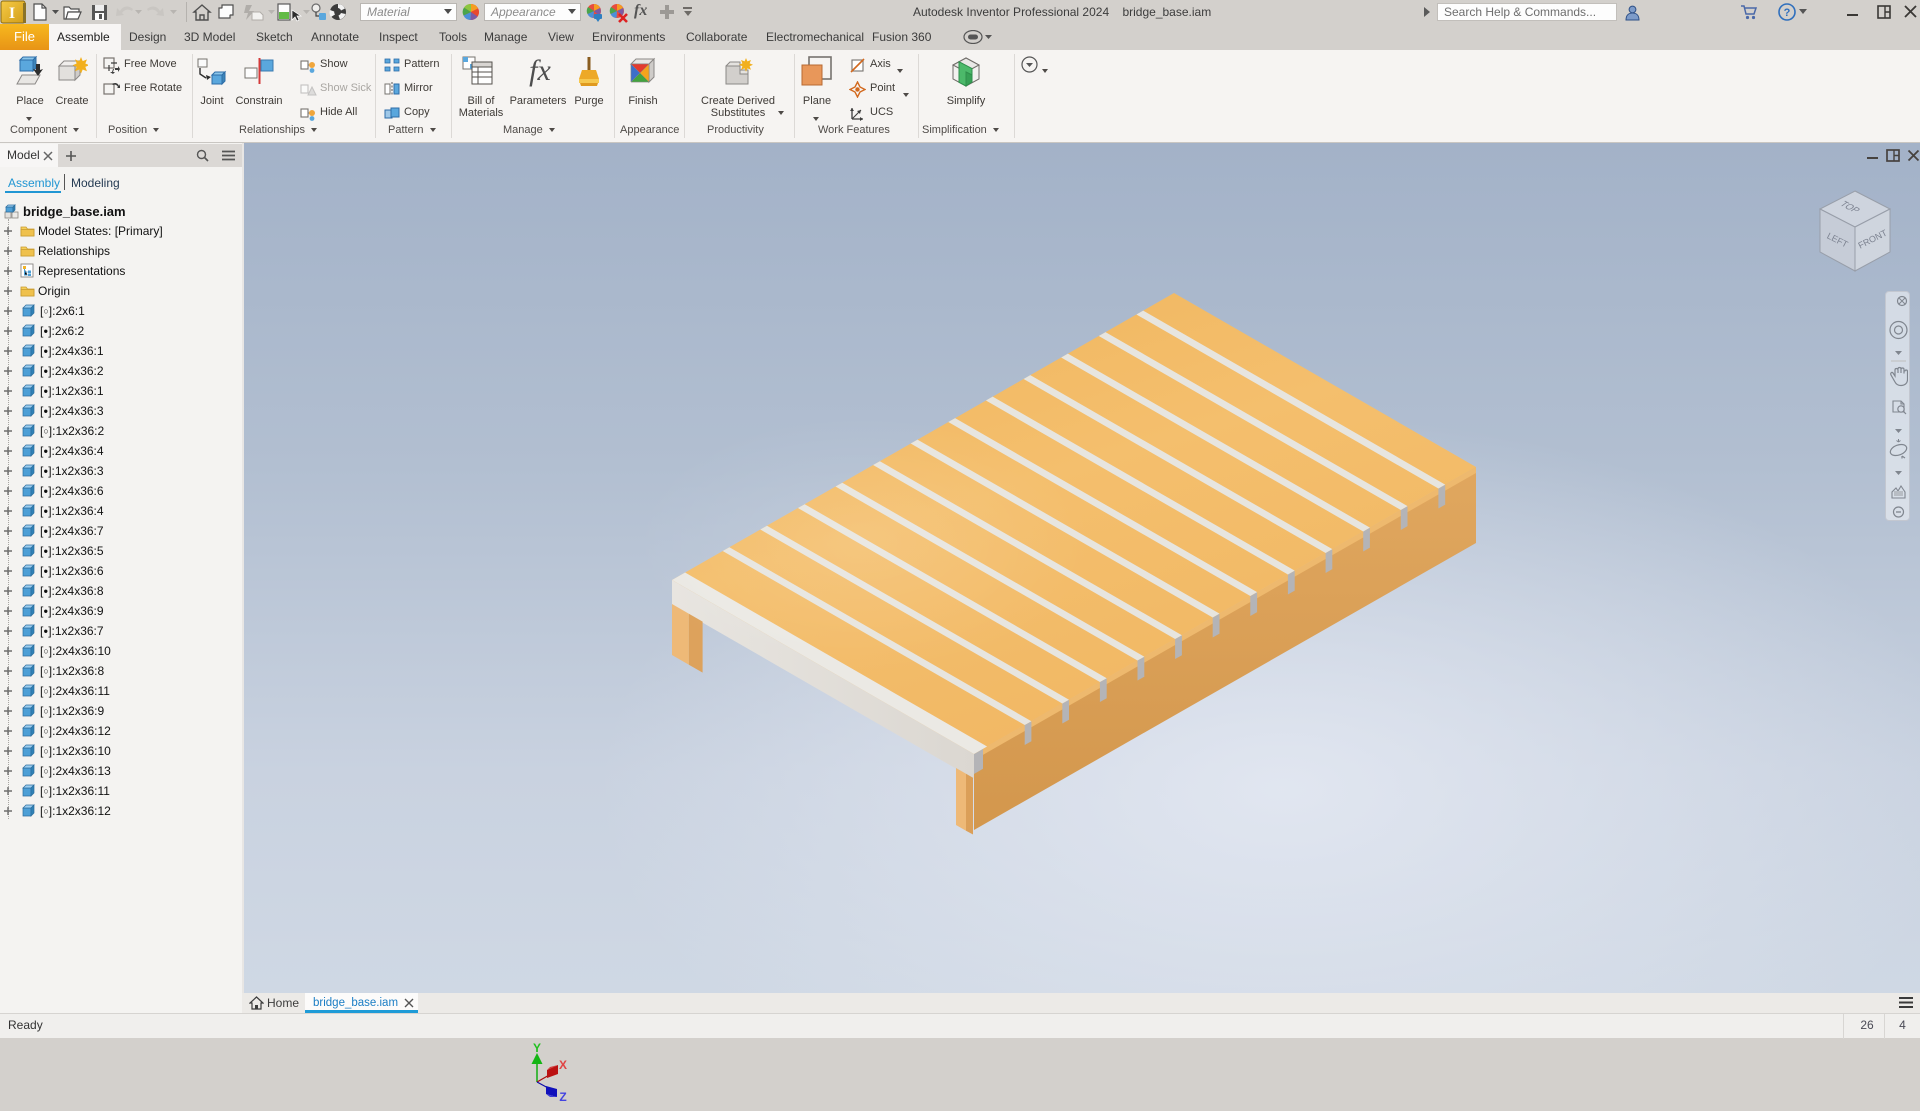 Image resolution: width=1920 pixels, height=1111 pixels. Describe the element at coordinates (563, 1065) in the screenshot. I see `svg-text: X` at that location.